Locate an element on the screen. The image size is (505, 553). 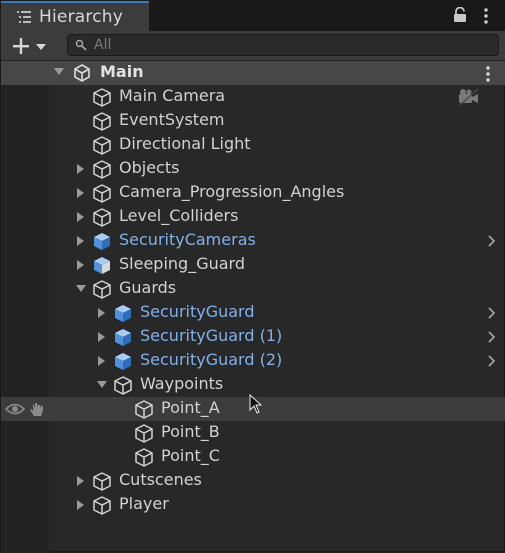
hierarchy-row: SecurityGuard (2) is located at coordinates (253, 361).